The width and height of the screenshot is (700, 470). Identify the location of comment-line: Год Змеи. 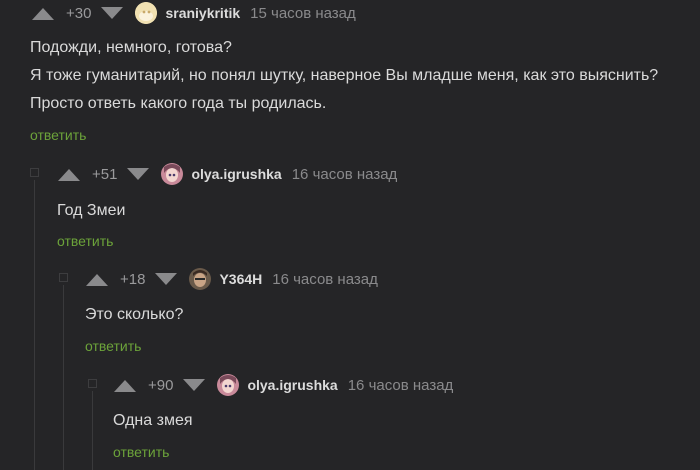
(91, 210).